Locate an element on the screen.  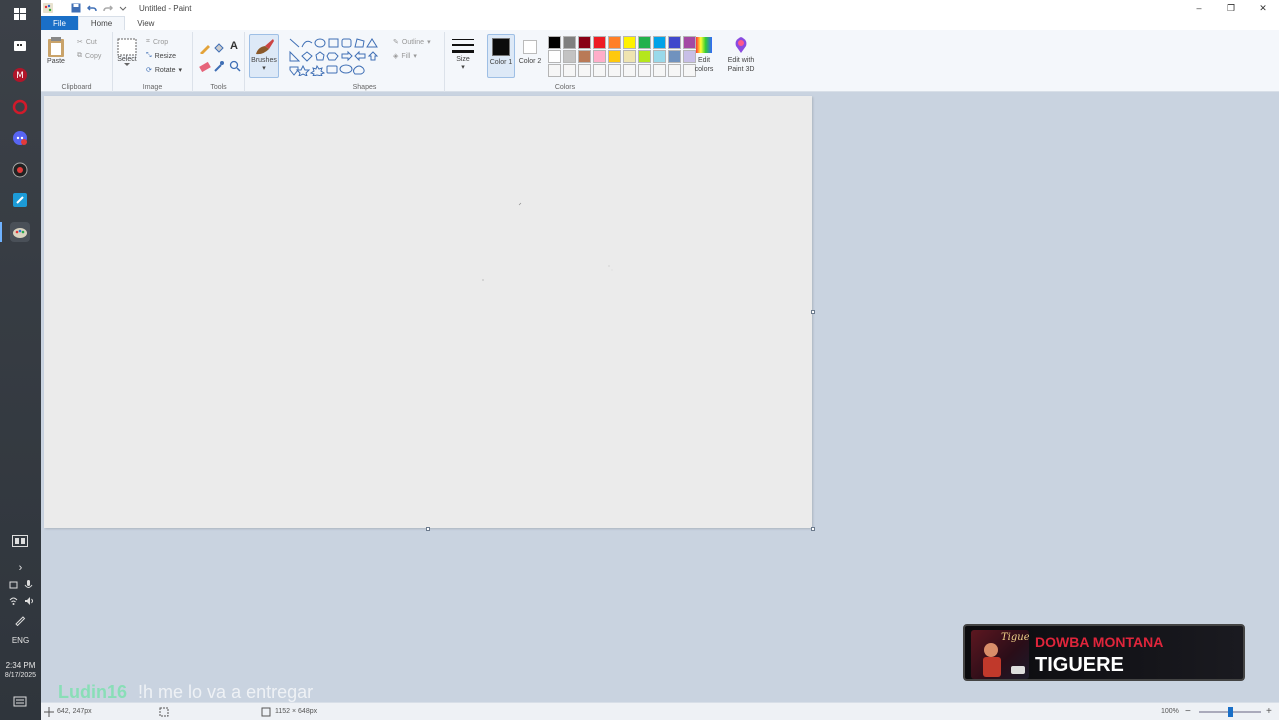
zoom-out-button: − is located at coordinates (1188, 711).